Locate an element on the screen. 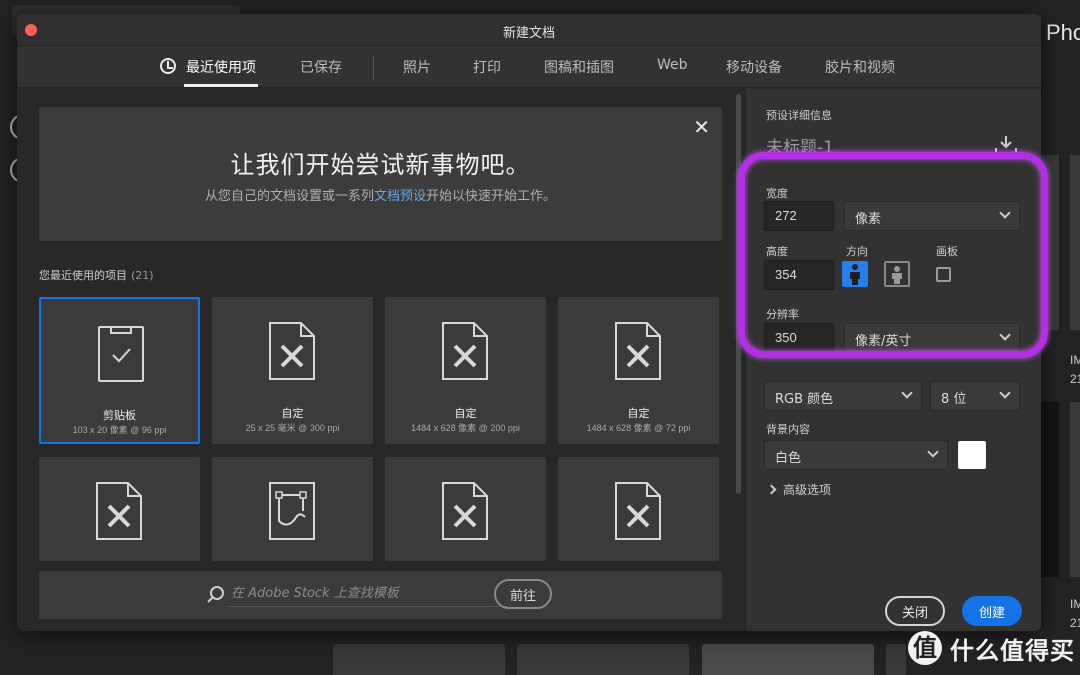 The width and height of the screenshot is (1080, 675). recent-item-name: 剪贴板 is located at coordinates (119, 415).